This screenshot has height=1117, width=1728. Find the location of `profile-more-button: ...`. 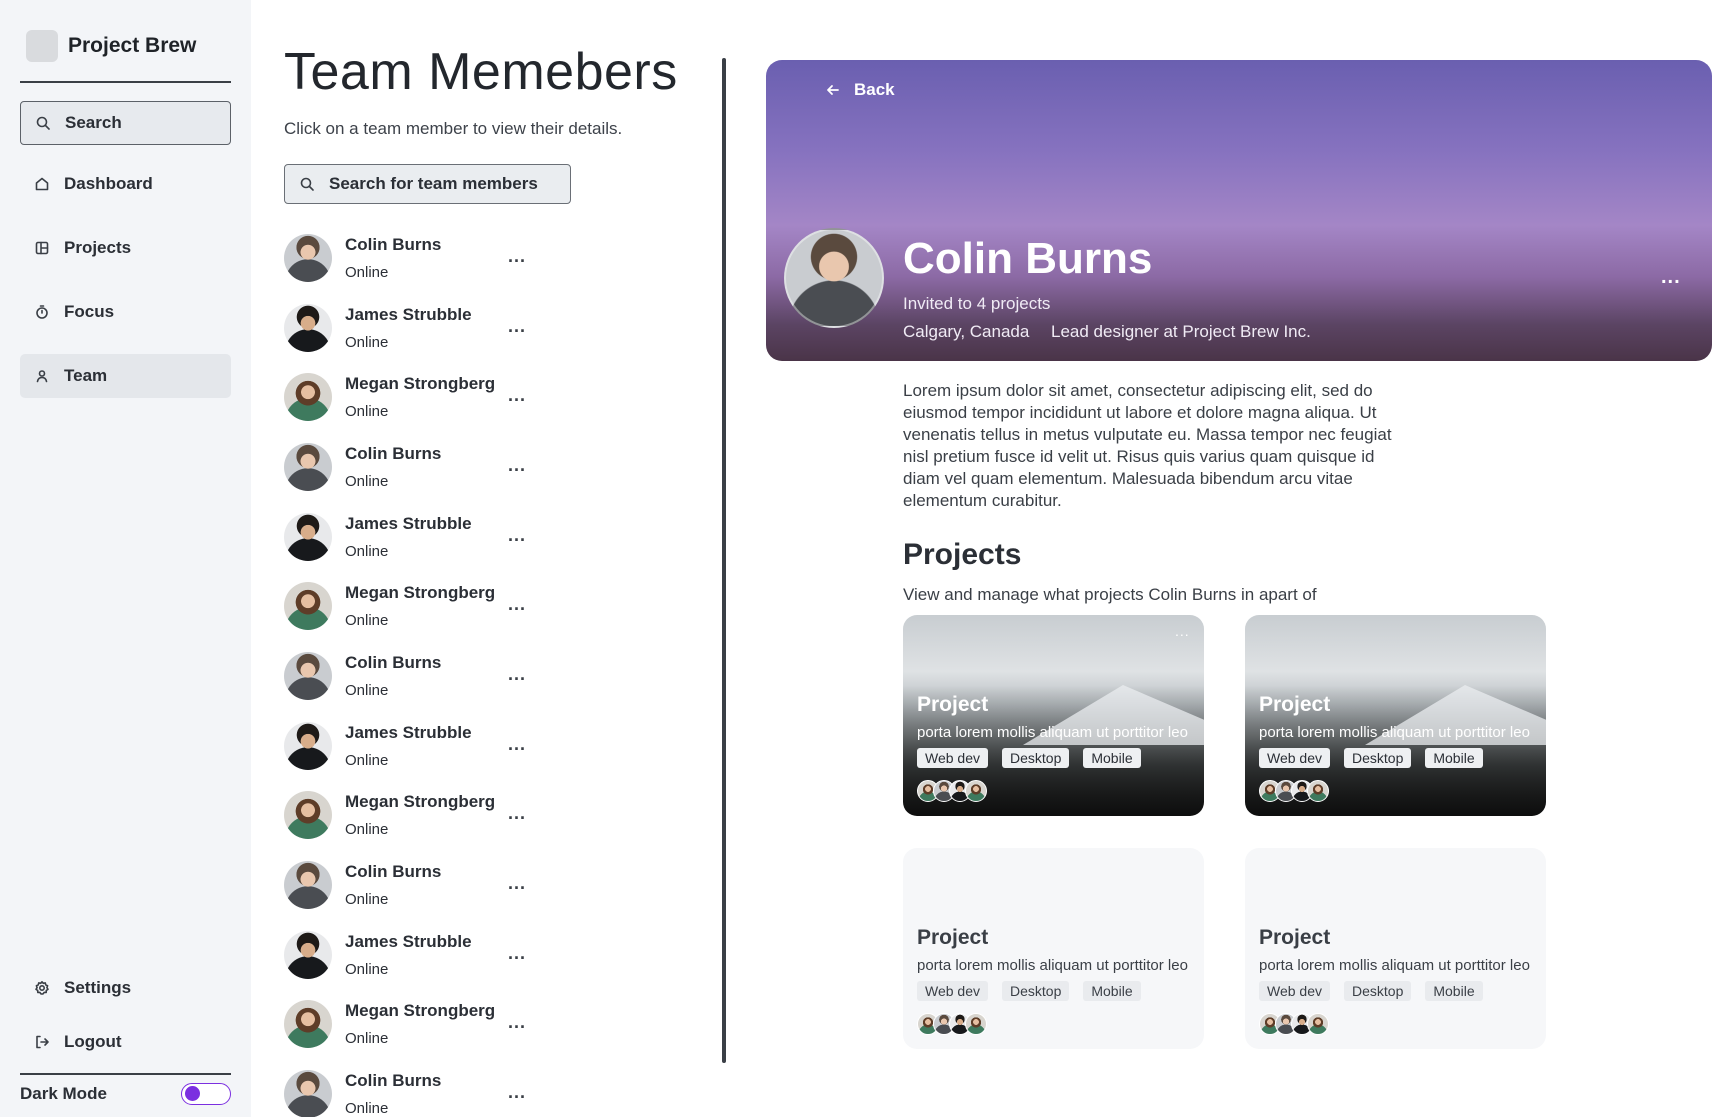

profile-more-button: ... is located at coordinates (1671, 277).